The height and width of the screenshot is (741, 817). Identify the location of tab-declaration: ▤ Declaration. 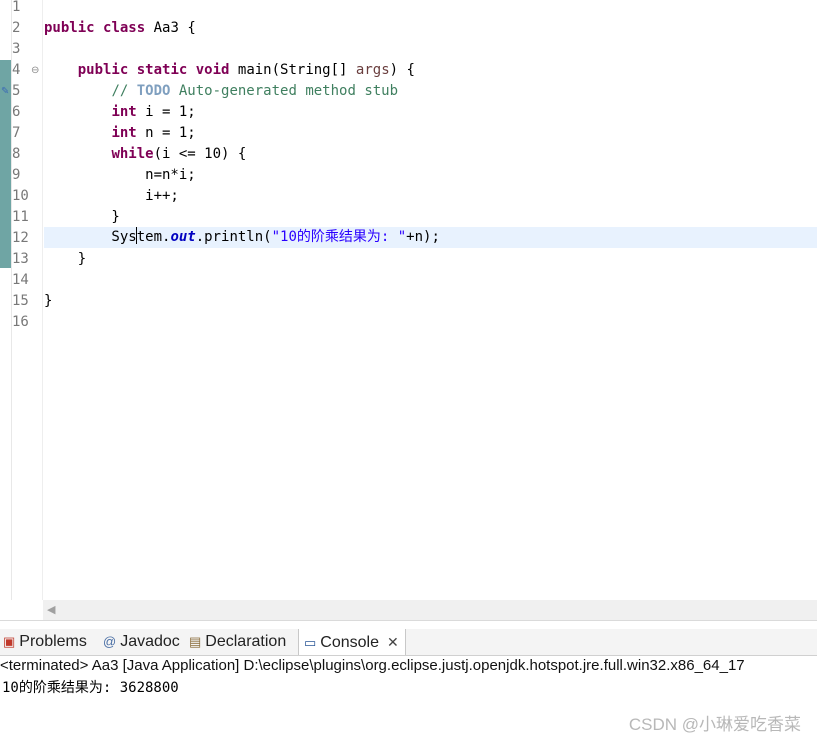
(237, 642).